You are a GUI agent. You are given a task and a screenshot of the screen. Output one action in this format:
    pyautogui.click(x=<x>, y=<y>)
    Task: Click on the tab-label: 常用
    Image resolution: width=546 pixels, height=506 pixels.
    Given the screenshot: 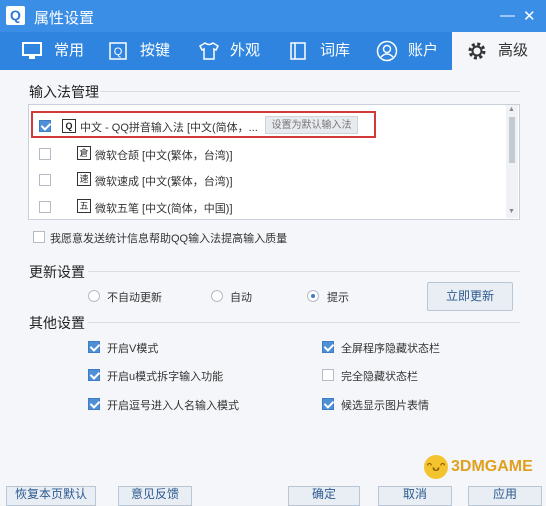 What is the action you would take?
    pyautogui.click(x=69, y=50)
    